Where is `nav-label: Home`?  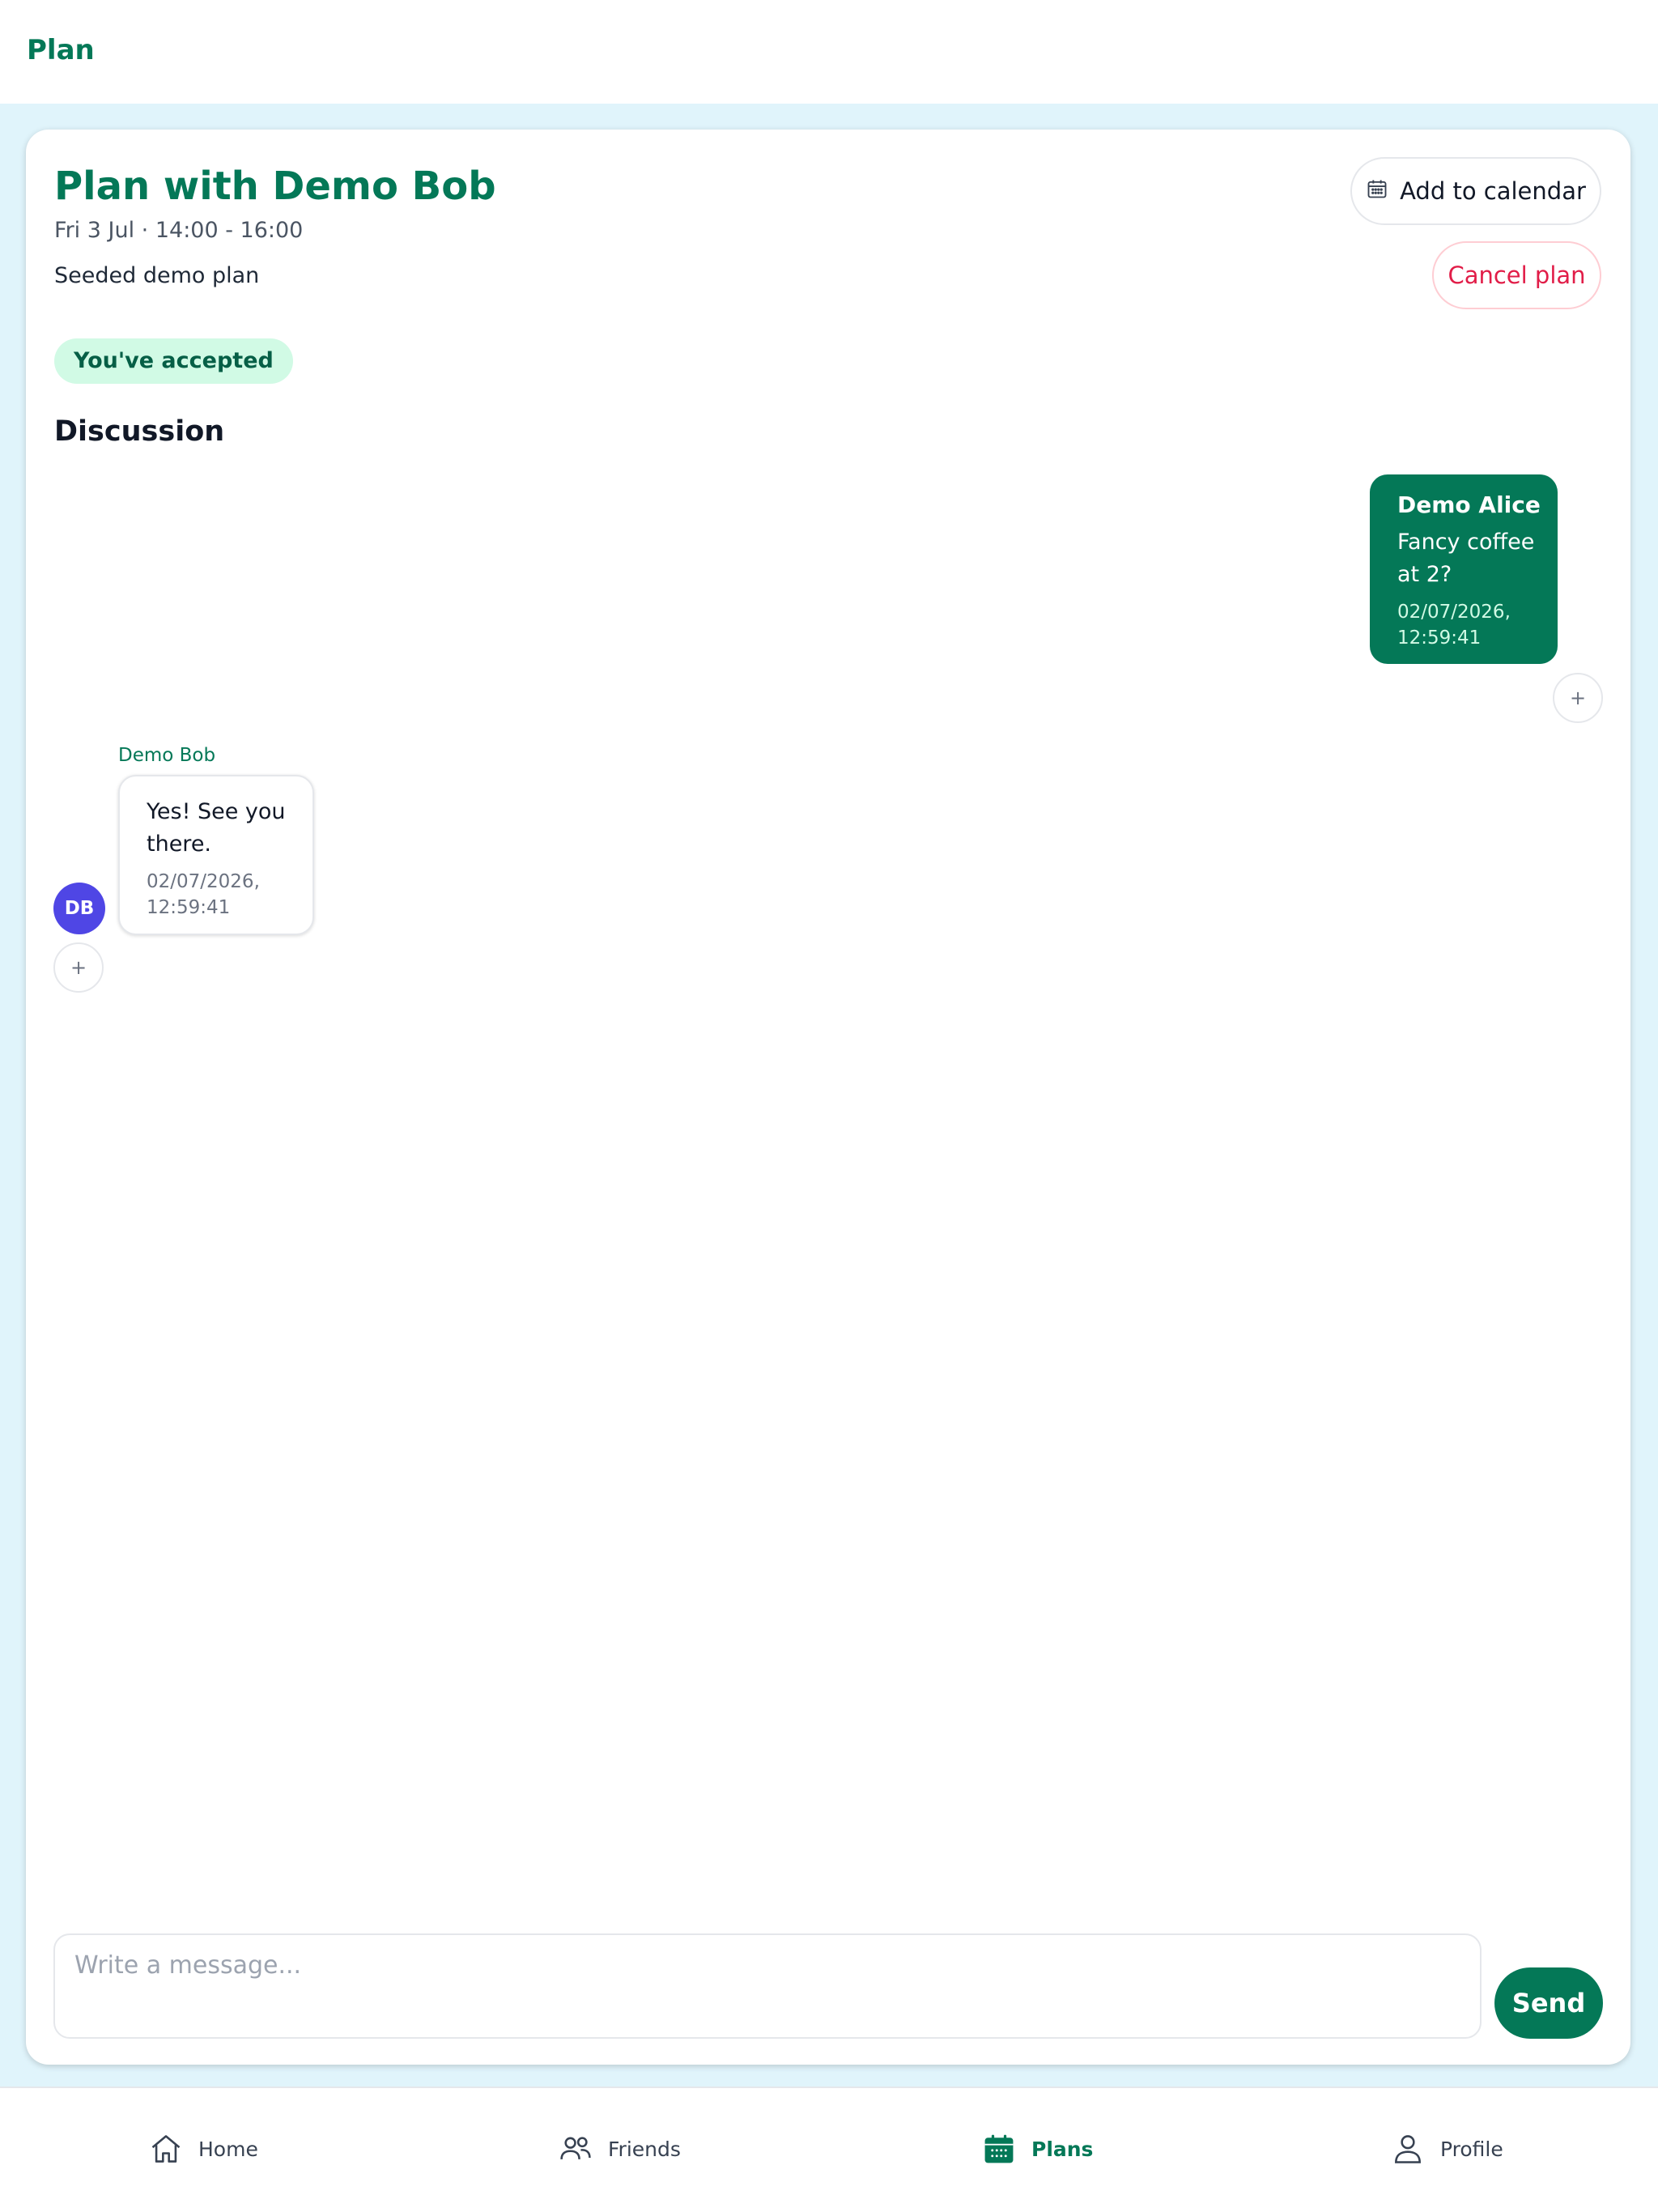
nav-label: Home is located at coordinates (228, 2149).